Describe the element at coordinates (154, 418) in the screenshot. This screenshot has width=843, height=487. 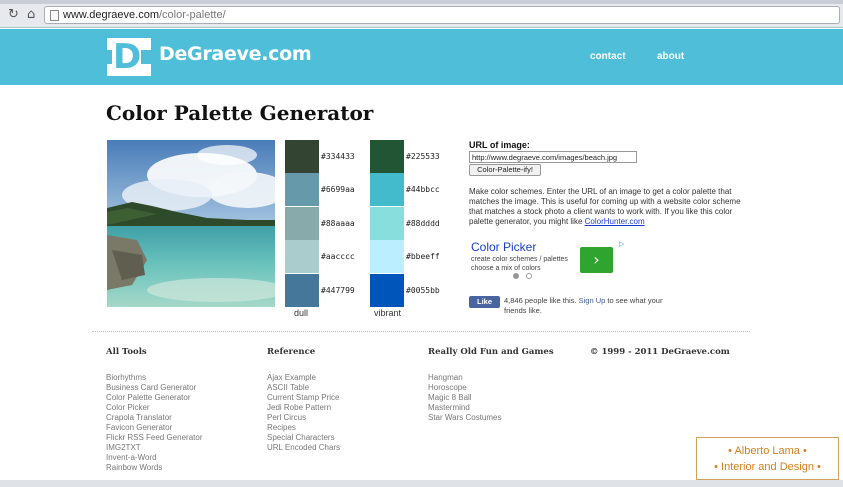
I see `footer-link: Crapola Translator` at that location.